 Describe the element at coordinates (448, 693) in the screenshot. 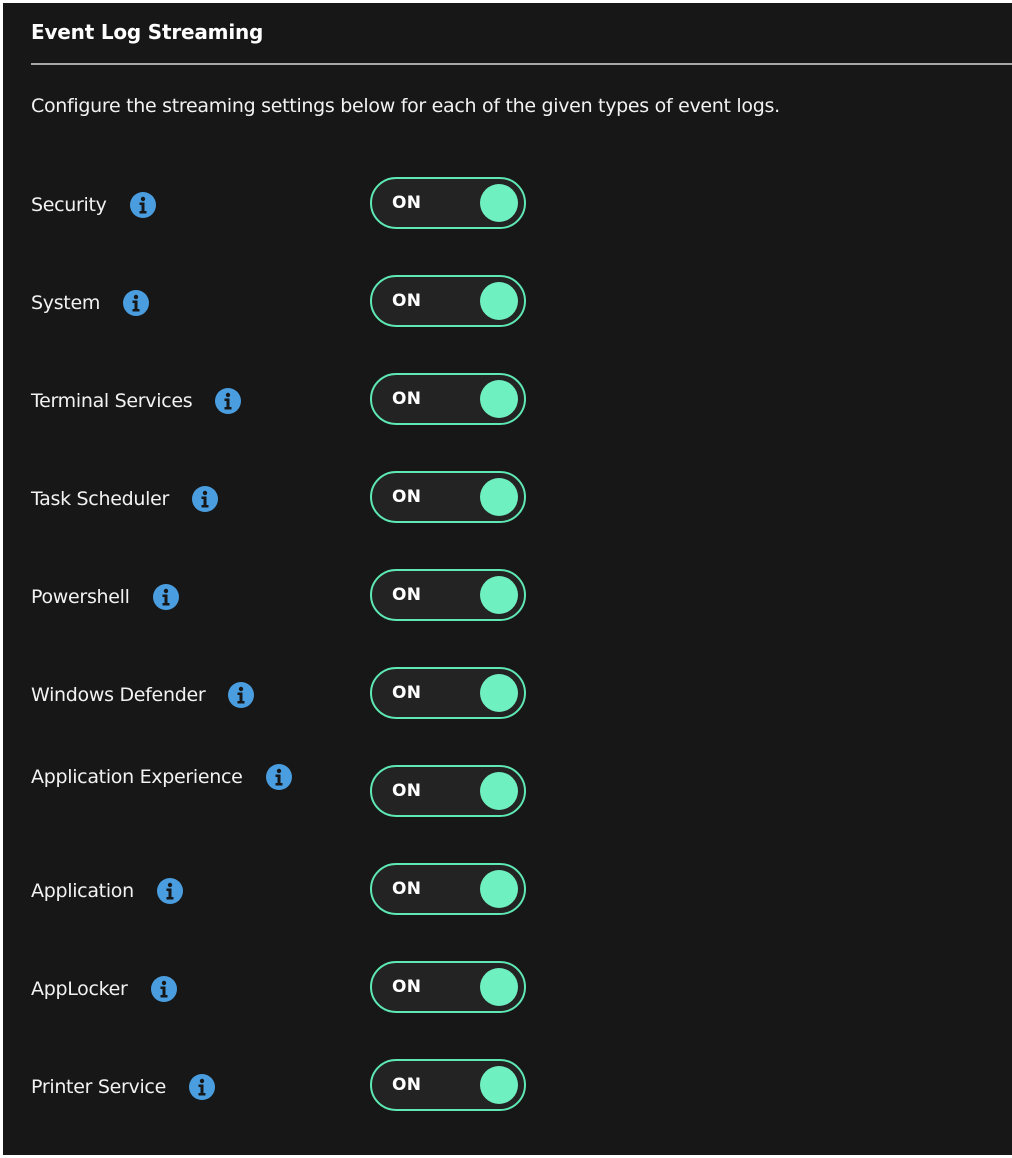

I see `toggle-windows-defender: ON` at that location.